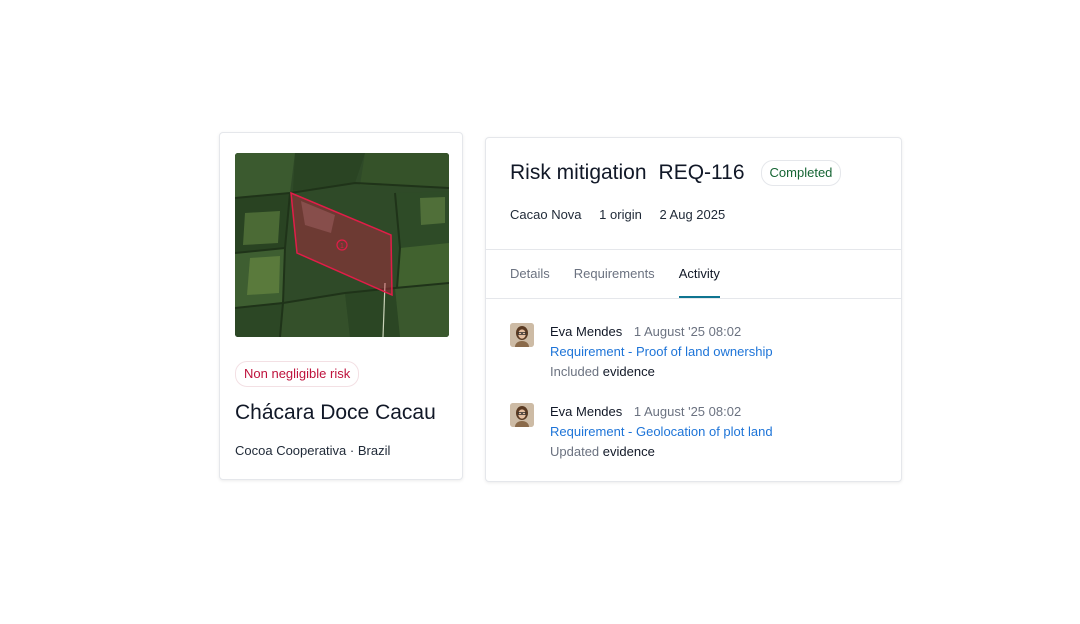  What do you see at coordinates (578, 172) in the screenshot?
I see `request-title: Risk mitigation` at bounding box center [578, 172].